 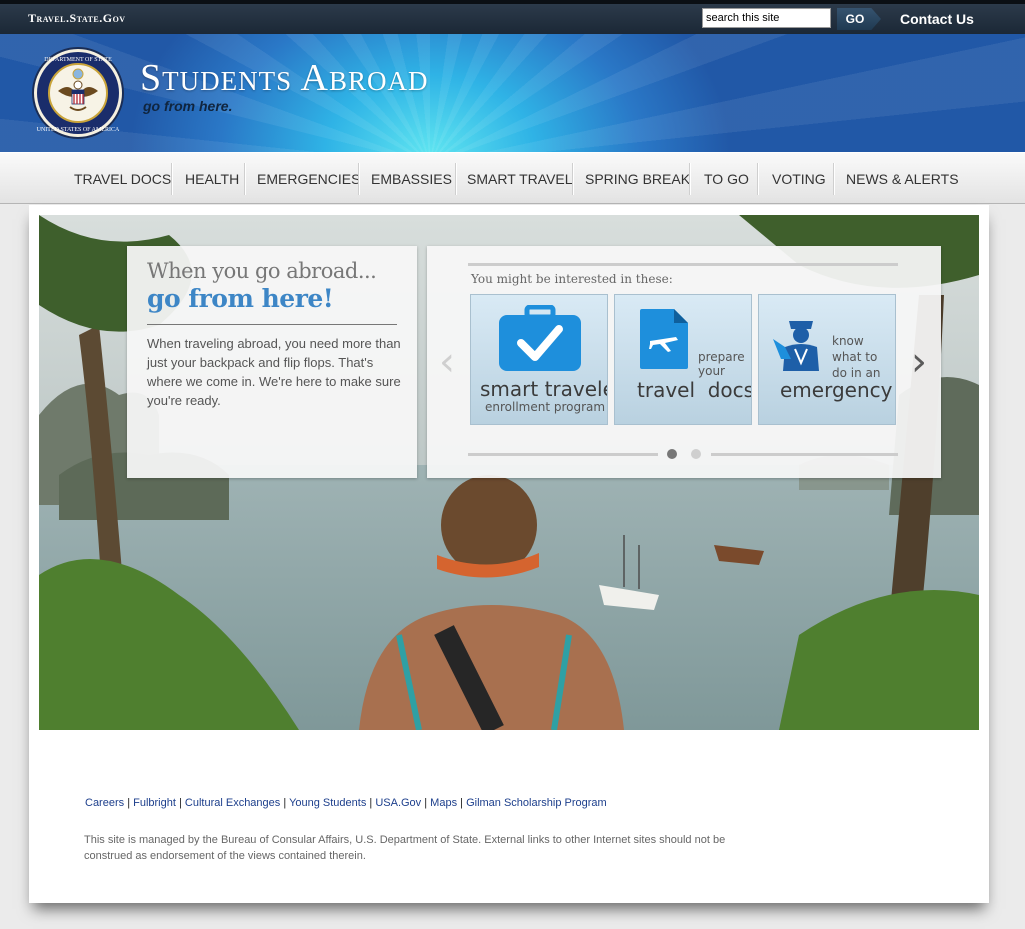 I want to click on search-go-button: GO, so click(x=859, y=19).